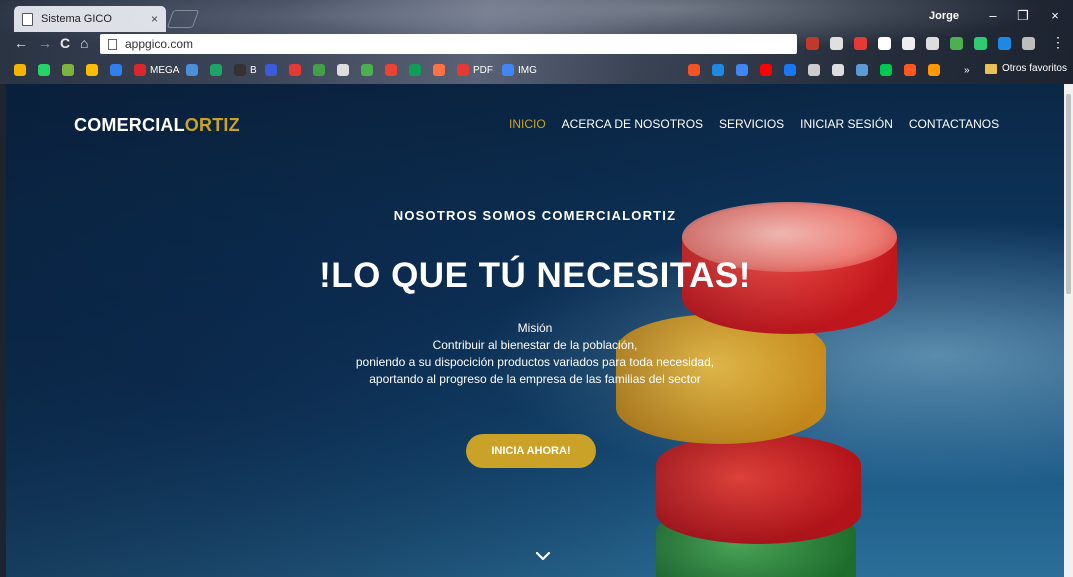 The image size is (1073, 577). Describe the element at coordinates (154, 19) in the screenshot. I see `tab-close-icon: ×` at that location.